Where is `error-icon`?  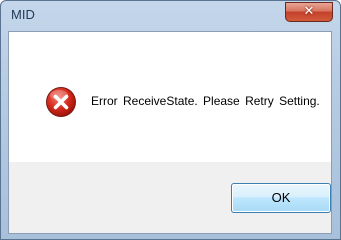
error-icon is located at coordinates (61, 102).